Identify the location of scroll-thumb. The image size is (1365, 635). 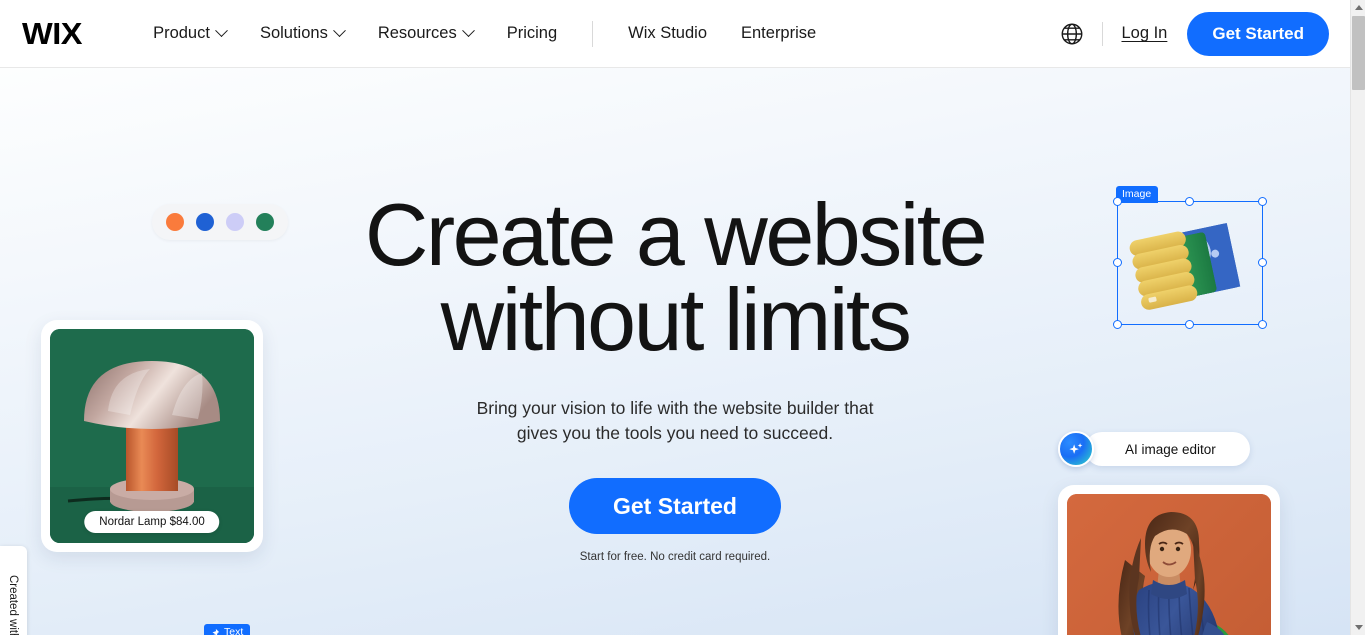
(1358, 53).